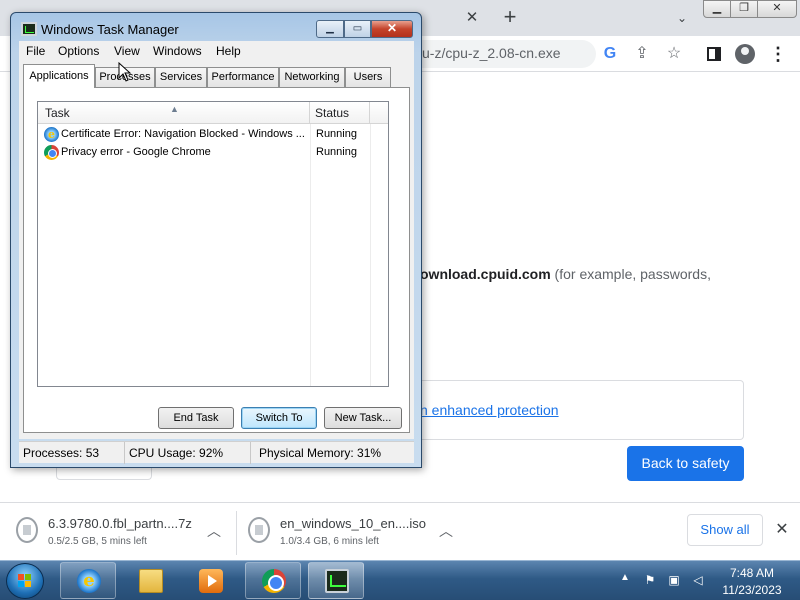 The image size is (800, 600). What do you see at coordinates (127, 51) in the screenshot?
I see `menu-view: View` at bounding box center [127, 51].